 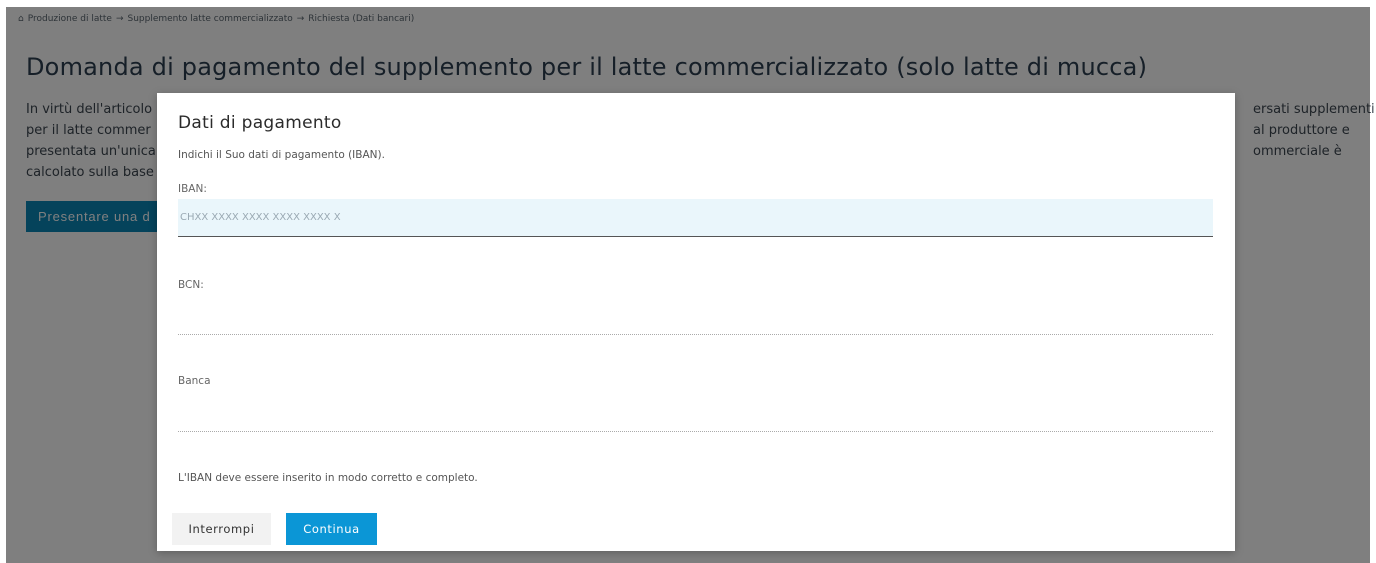 What do you see at coordinates (331, 529) in the screenshot?
I see `continue-button: Continua` at bounding box center [331, 529].